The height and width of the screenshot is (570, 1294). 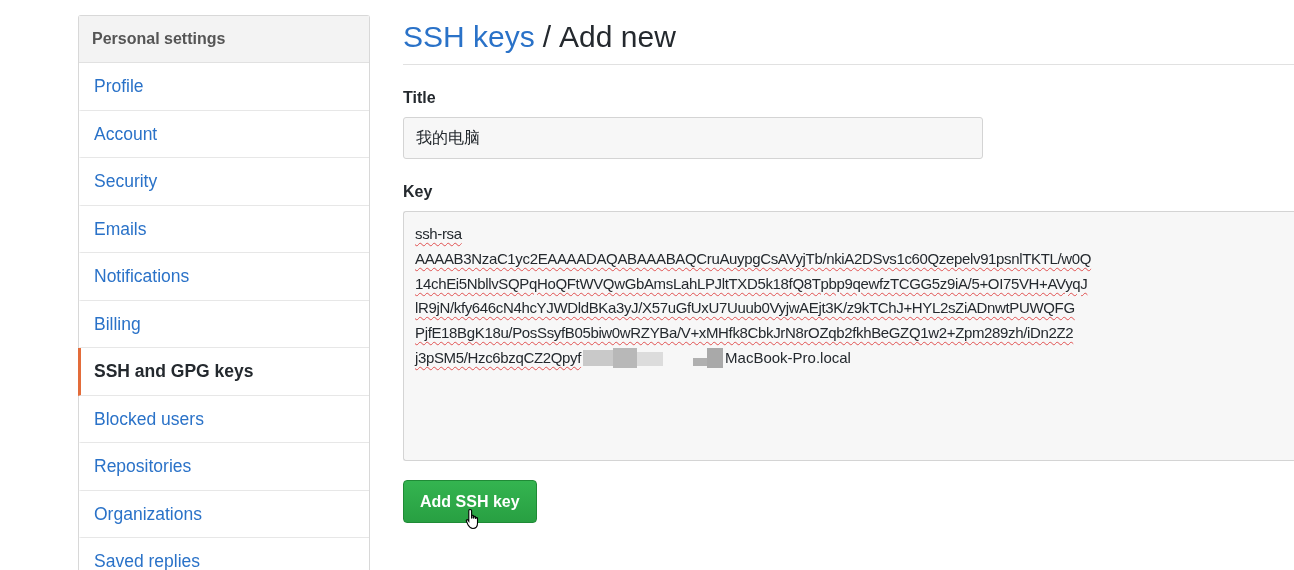 I want to click on title-field: 我的电脑, so click(x=693, y=138).